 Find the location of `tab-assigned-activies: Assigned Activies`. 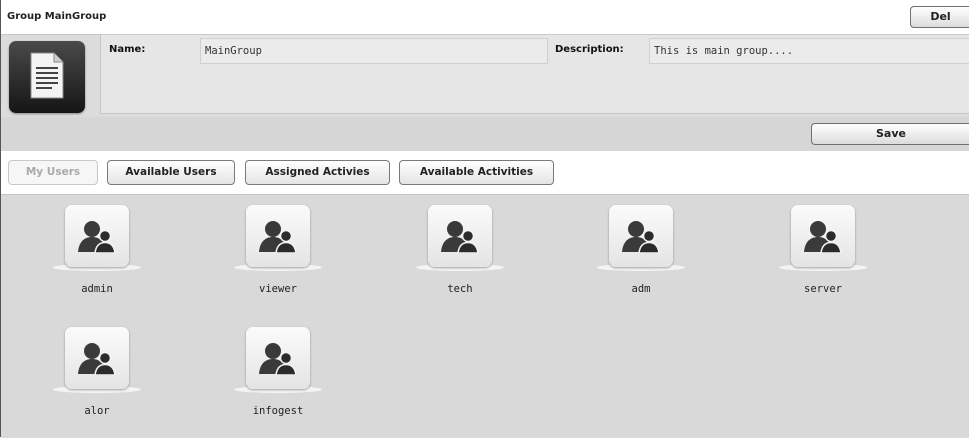

tab-assigned-activies: Assigned Activies is located at coordinates (317, 172).